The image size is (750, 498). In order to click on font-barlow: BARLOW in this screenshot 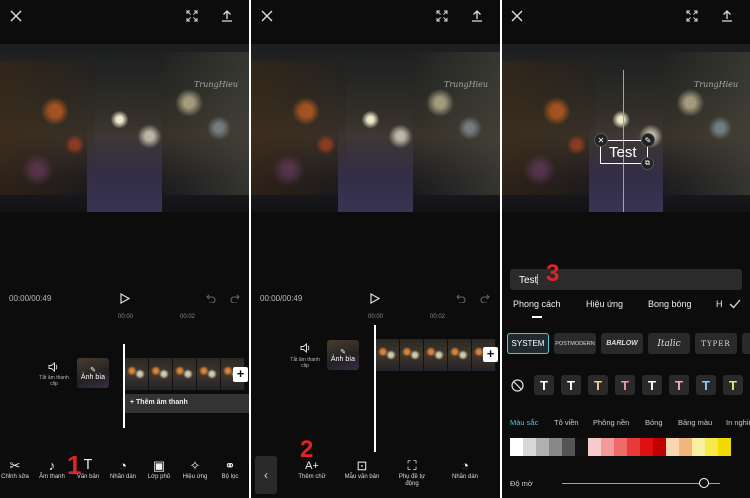, I will do `click(622, 343)`.